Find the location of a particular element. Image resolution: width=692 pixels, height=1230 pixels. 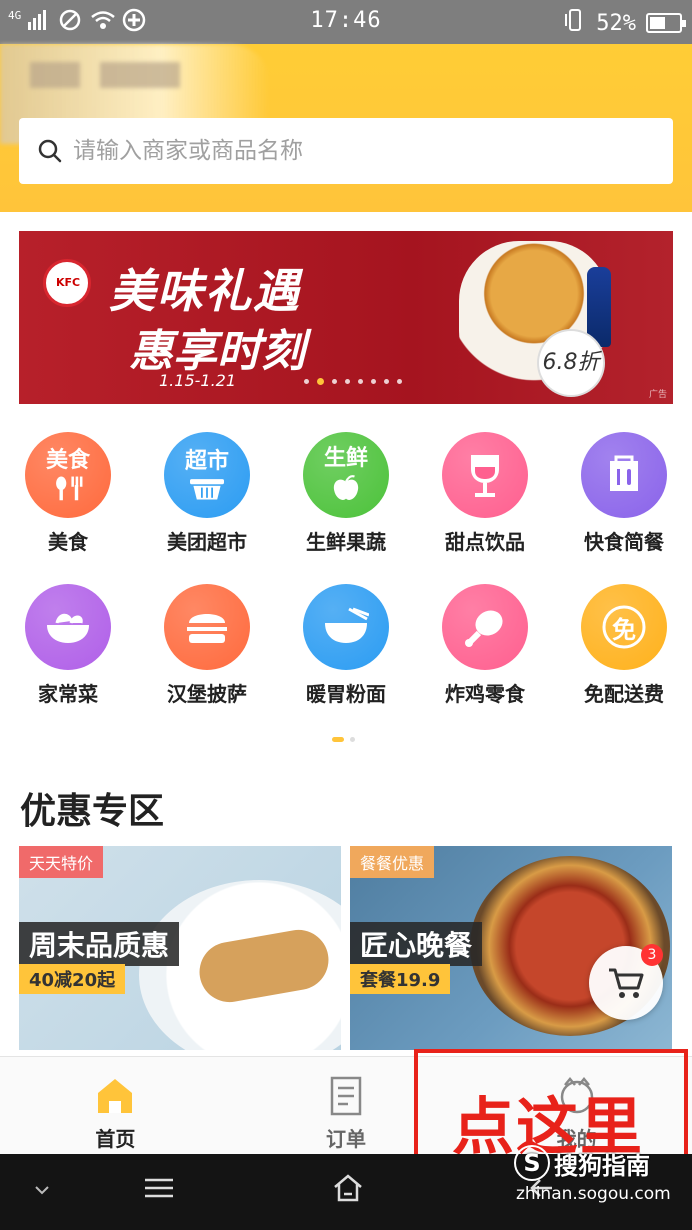

banner-pagination is located at coordinates (353, 381).